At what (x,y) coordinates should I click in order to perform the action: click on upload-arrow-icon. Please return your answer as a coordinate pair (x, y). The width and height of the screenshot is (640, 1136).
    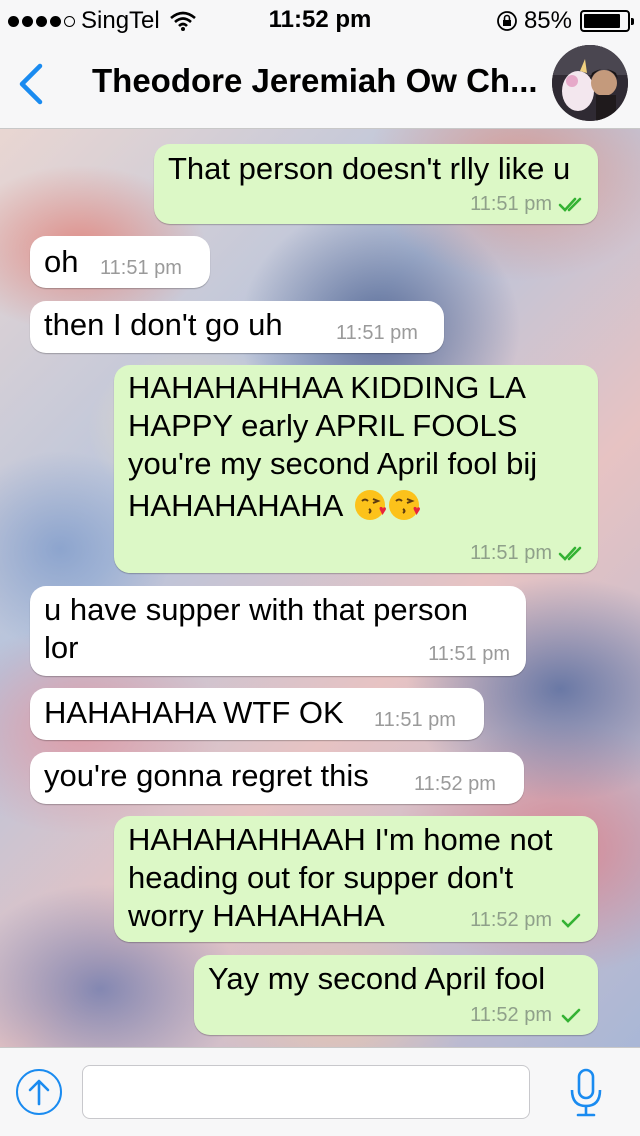
    Looking at the image, I should click on (39, 1092).